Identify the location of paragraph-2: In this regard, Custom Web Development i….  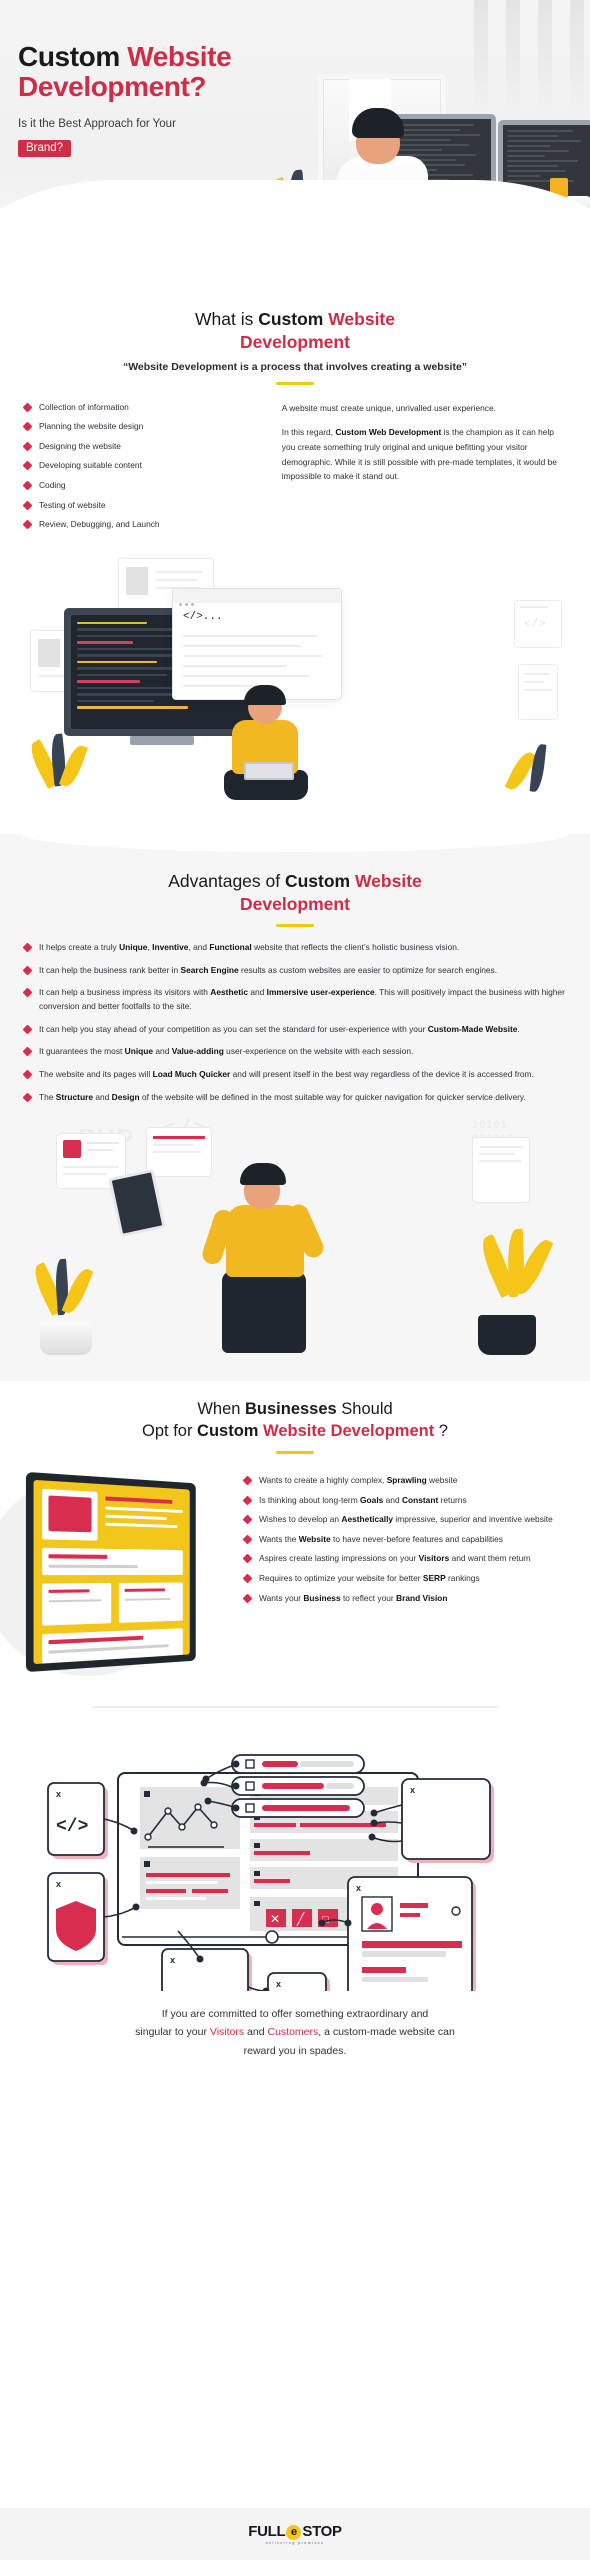
(425, 454).